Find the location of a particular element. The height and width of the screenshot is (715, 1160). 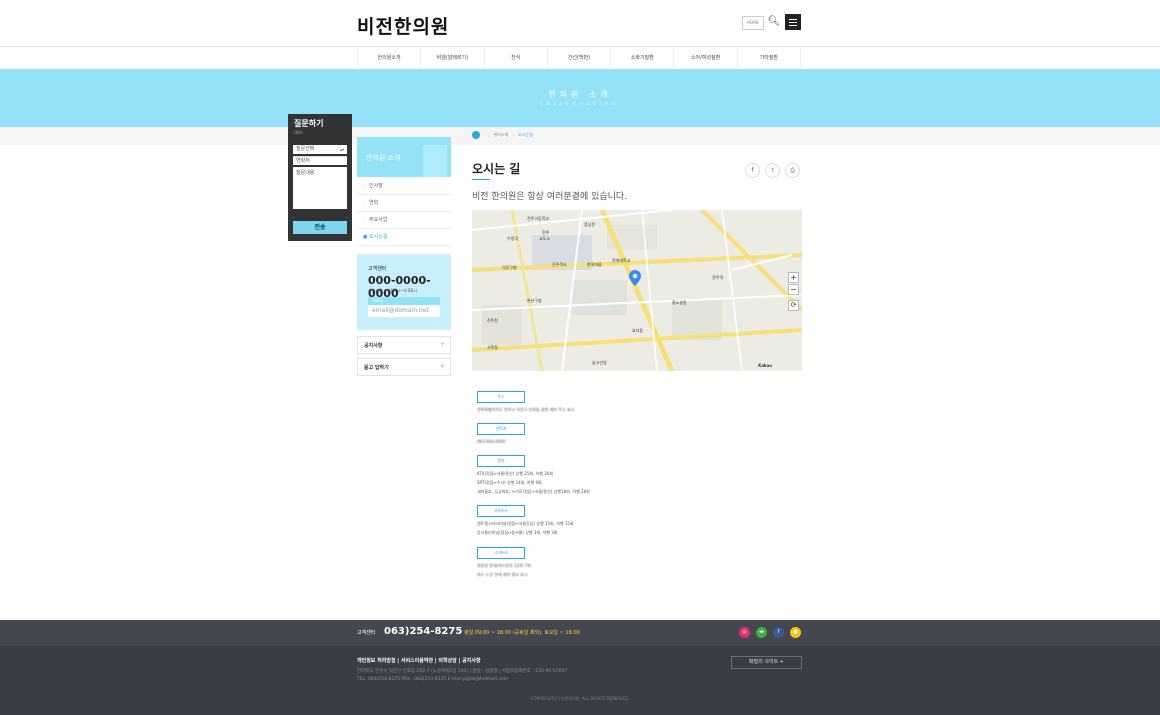

side-menu-label: 연혁 is located at coordinates (374, 203).